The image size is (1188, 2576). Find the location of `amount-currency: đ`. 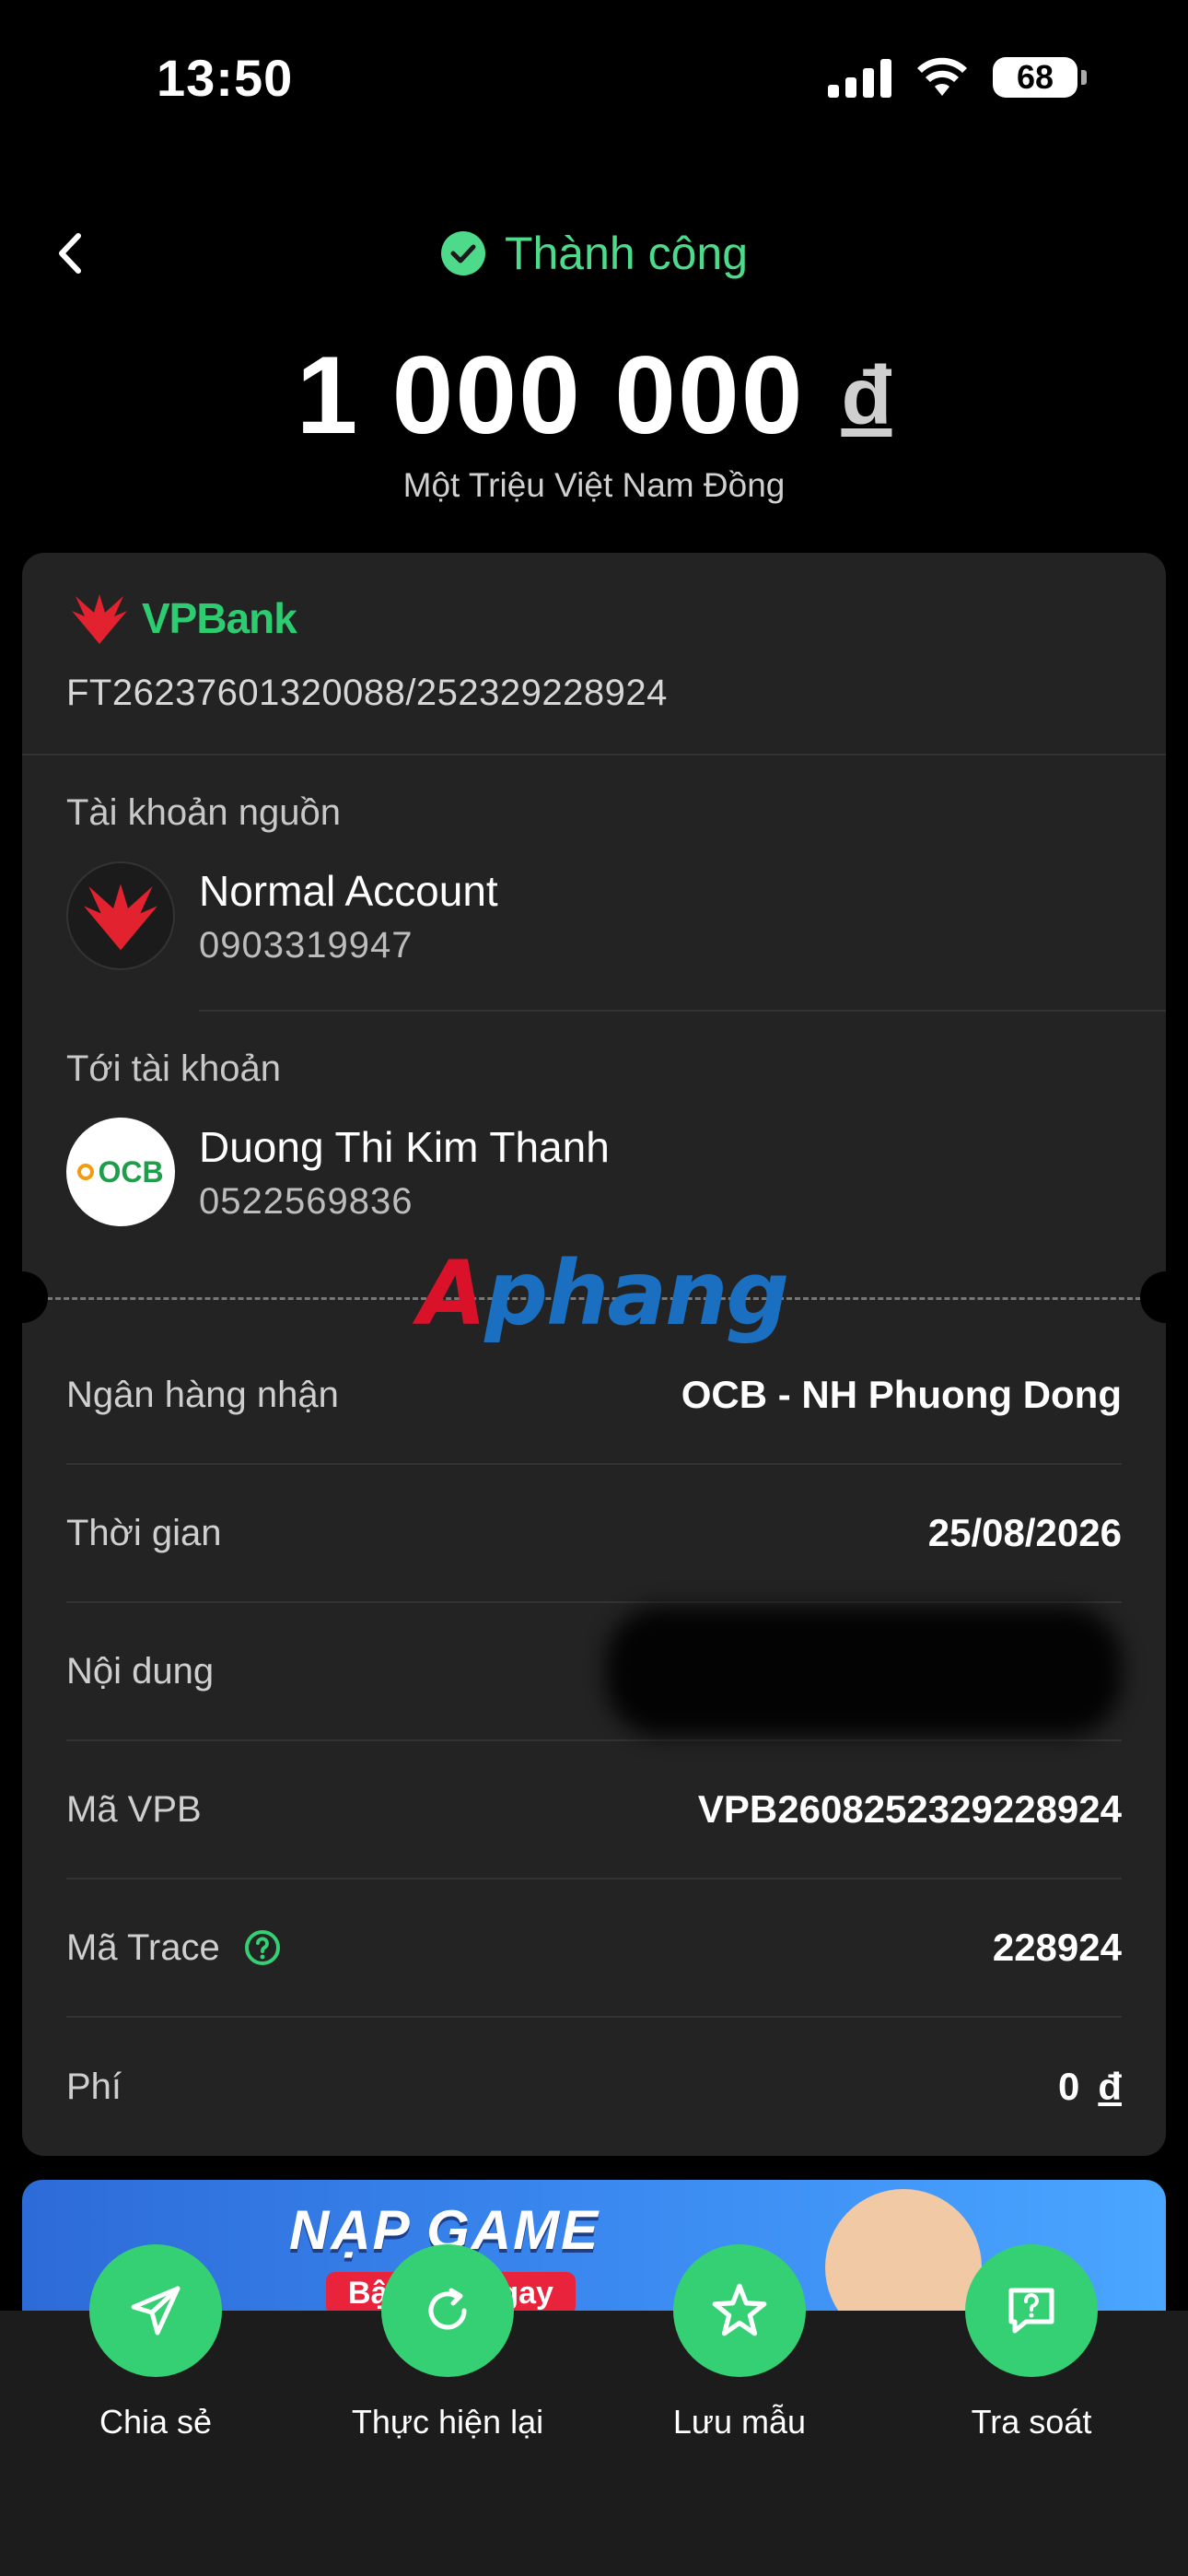

amount-currency: đ is located at coordinates (866, 396).